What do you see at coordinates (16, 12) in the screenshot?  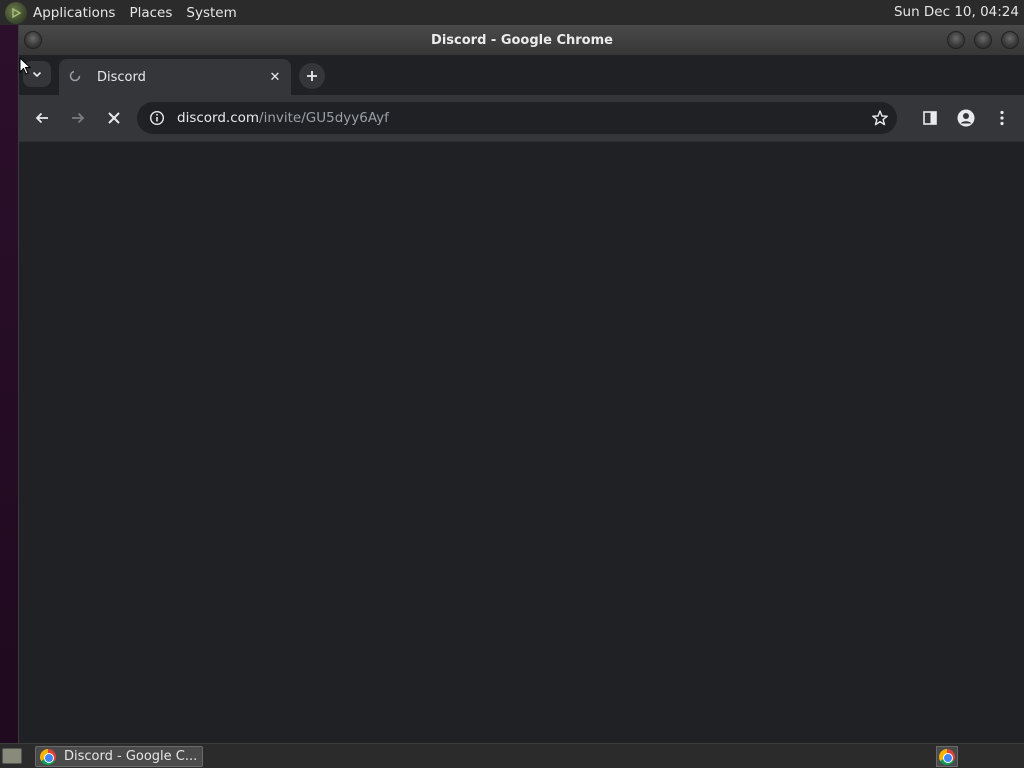 I see `distro-logo-icon` at bounding box center [16, 12].